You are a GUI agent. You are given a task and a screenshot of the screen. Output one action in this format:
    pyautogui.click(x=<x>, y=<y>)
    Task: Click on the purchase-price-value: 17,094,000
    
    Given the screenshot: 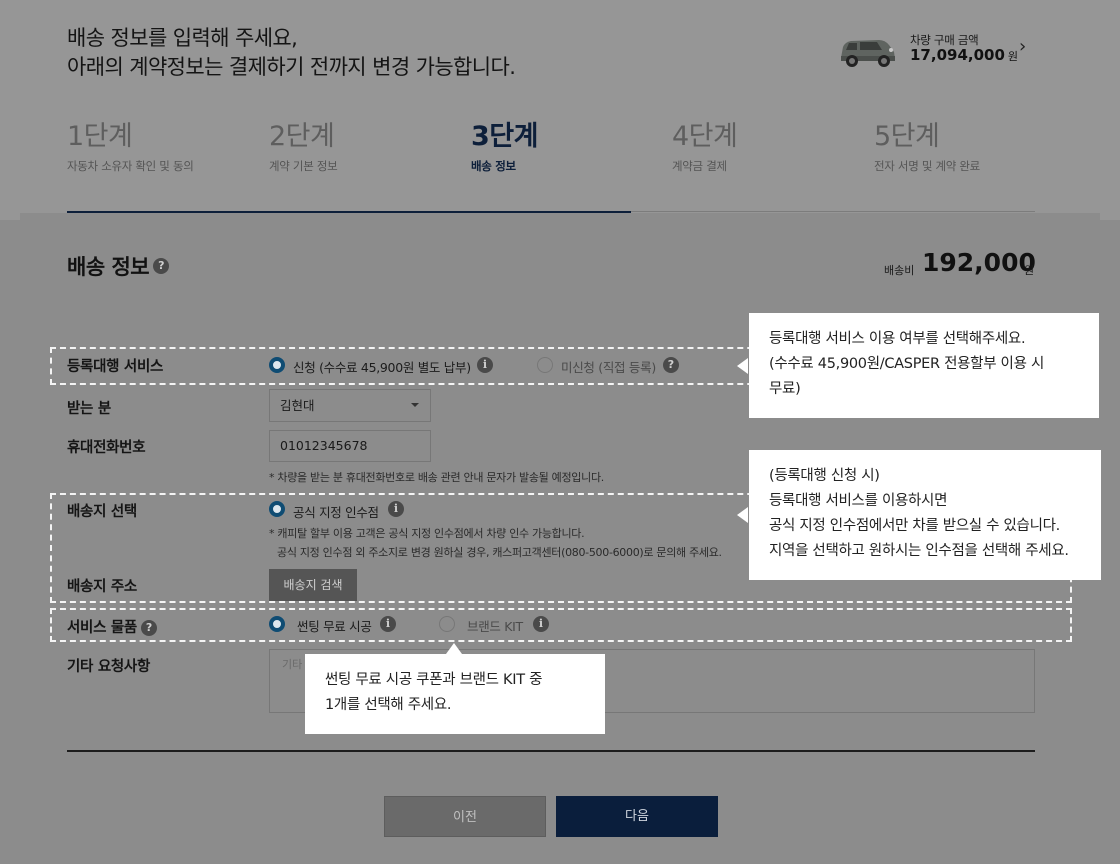 What is the action you would take?
    pyautogui.click(x=957, y=55)
    